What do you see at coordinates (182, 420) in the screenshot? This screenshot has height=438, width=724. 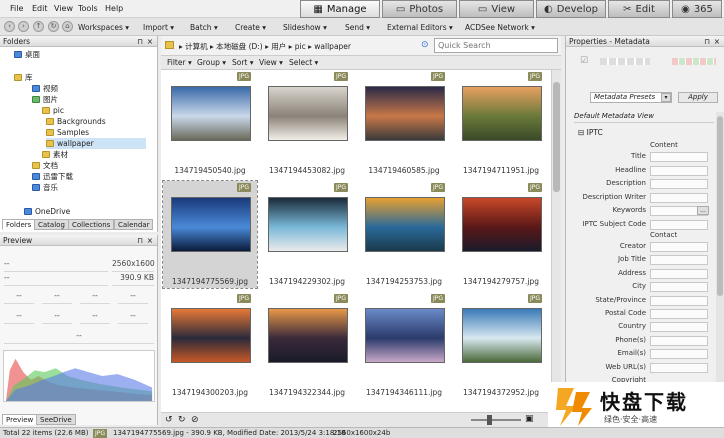 I see `rotate-right-icon: ↻` at bounding box center [182, 420].